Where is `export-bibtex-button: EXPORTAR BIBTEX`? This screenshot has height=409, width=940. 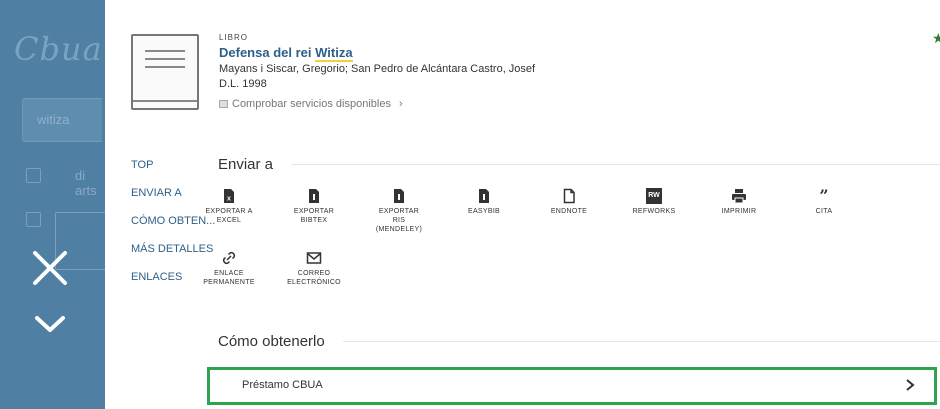 export-bibtex-button: EXPORTAR BIBTEX is located at coordinates (314, 206).